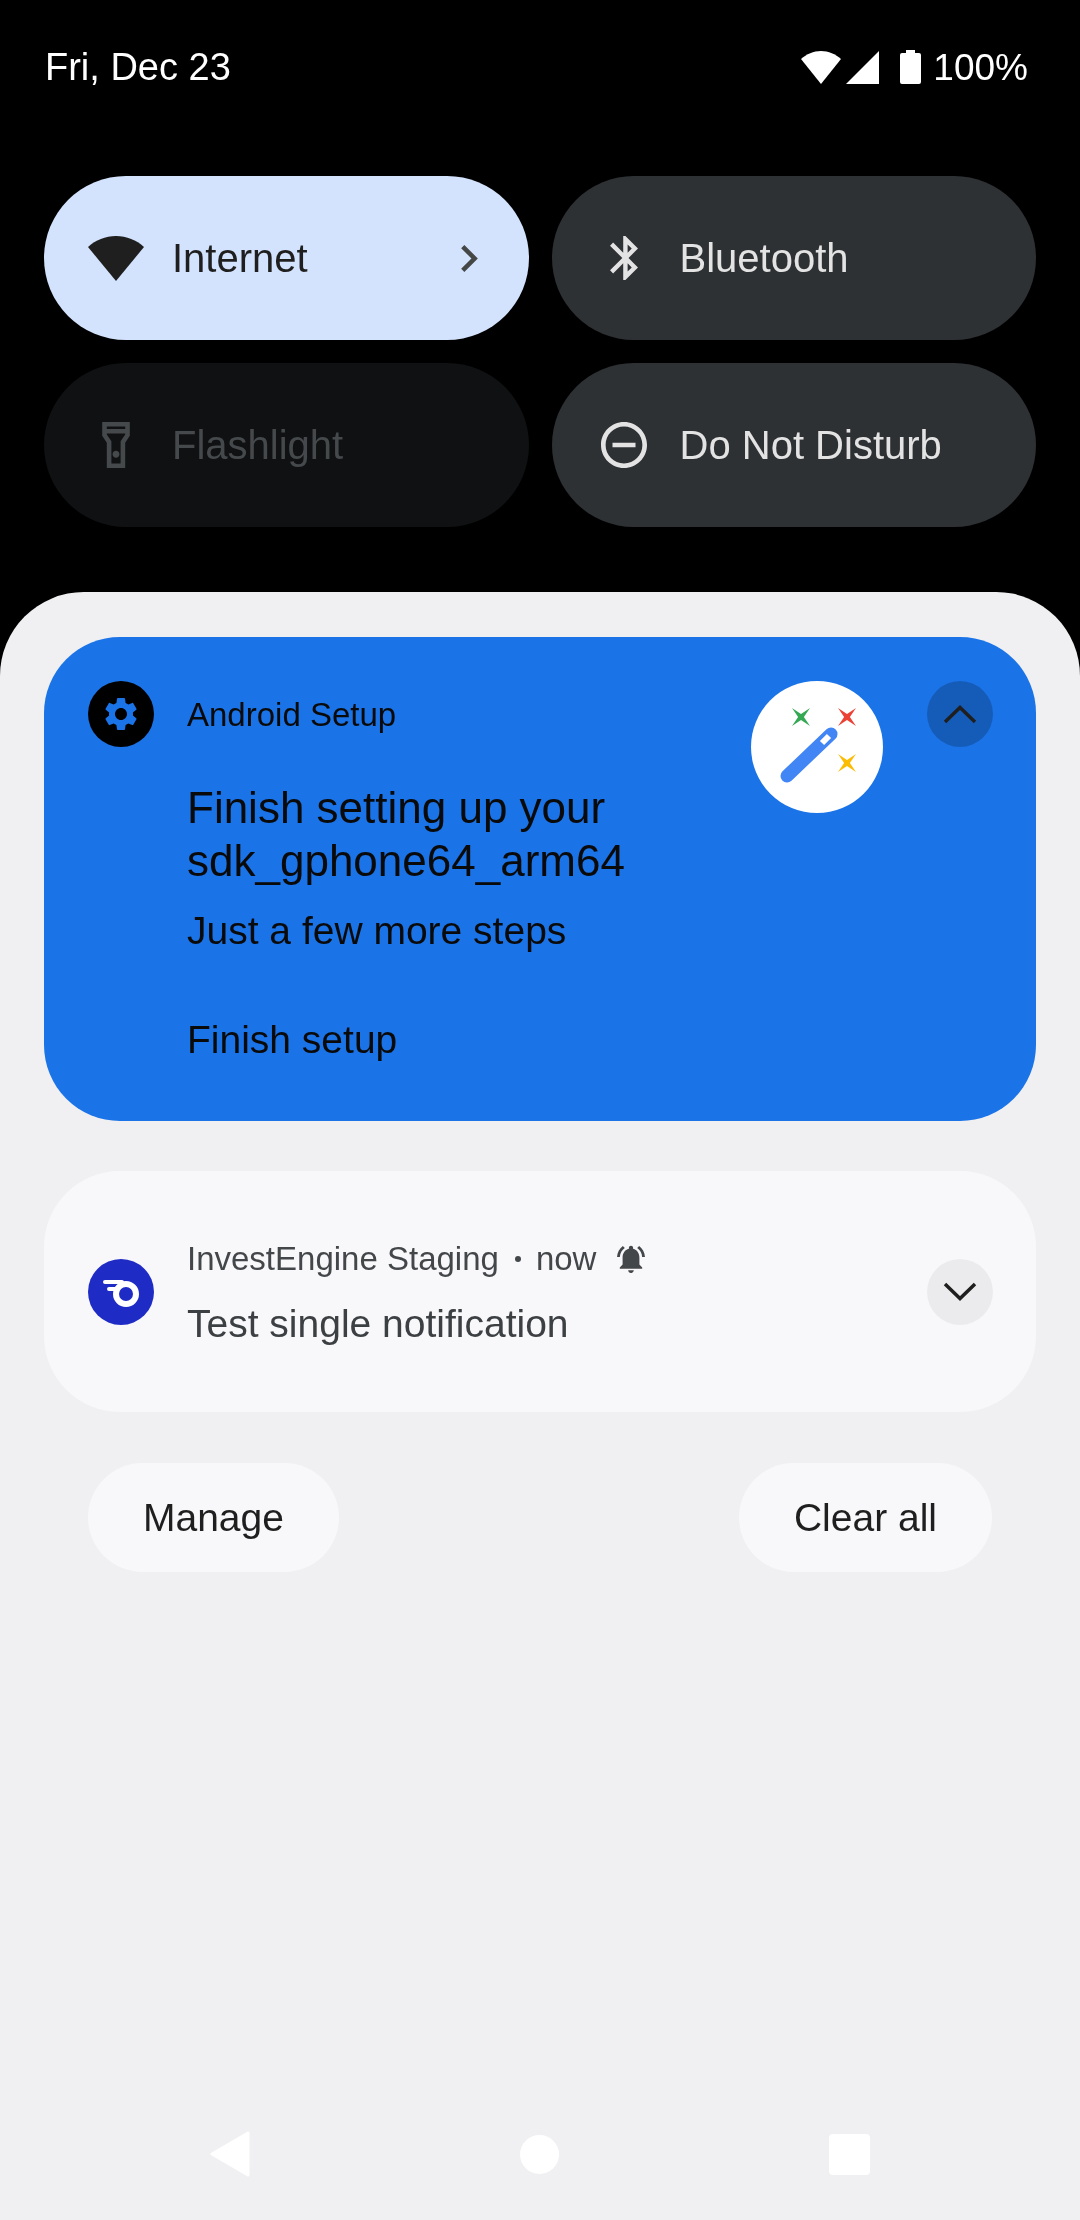 Image resolution: width=1080 pixels, height=2220 pixels. I want to click on do-not-disturb-icon, so click(623, 445).